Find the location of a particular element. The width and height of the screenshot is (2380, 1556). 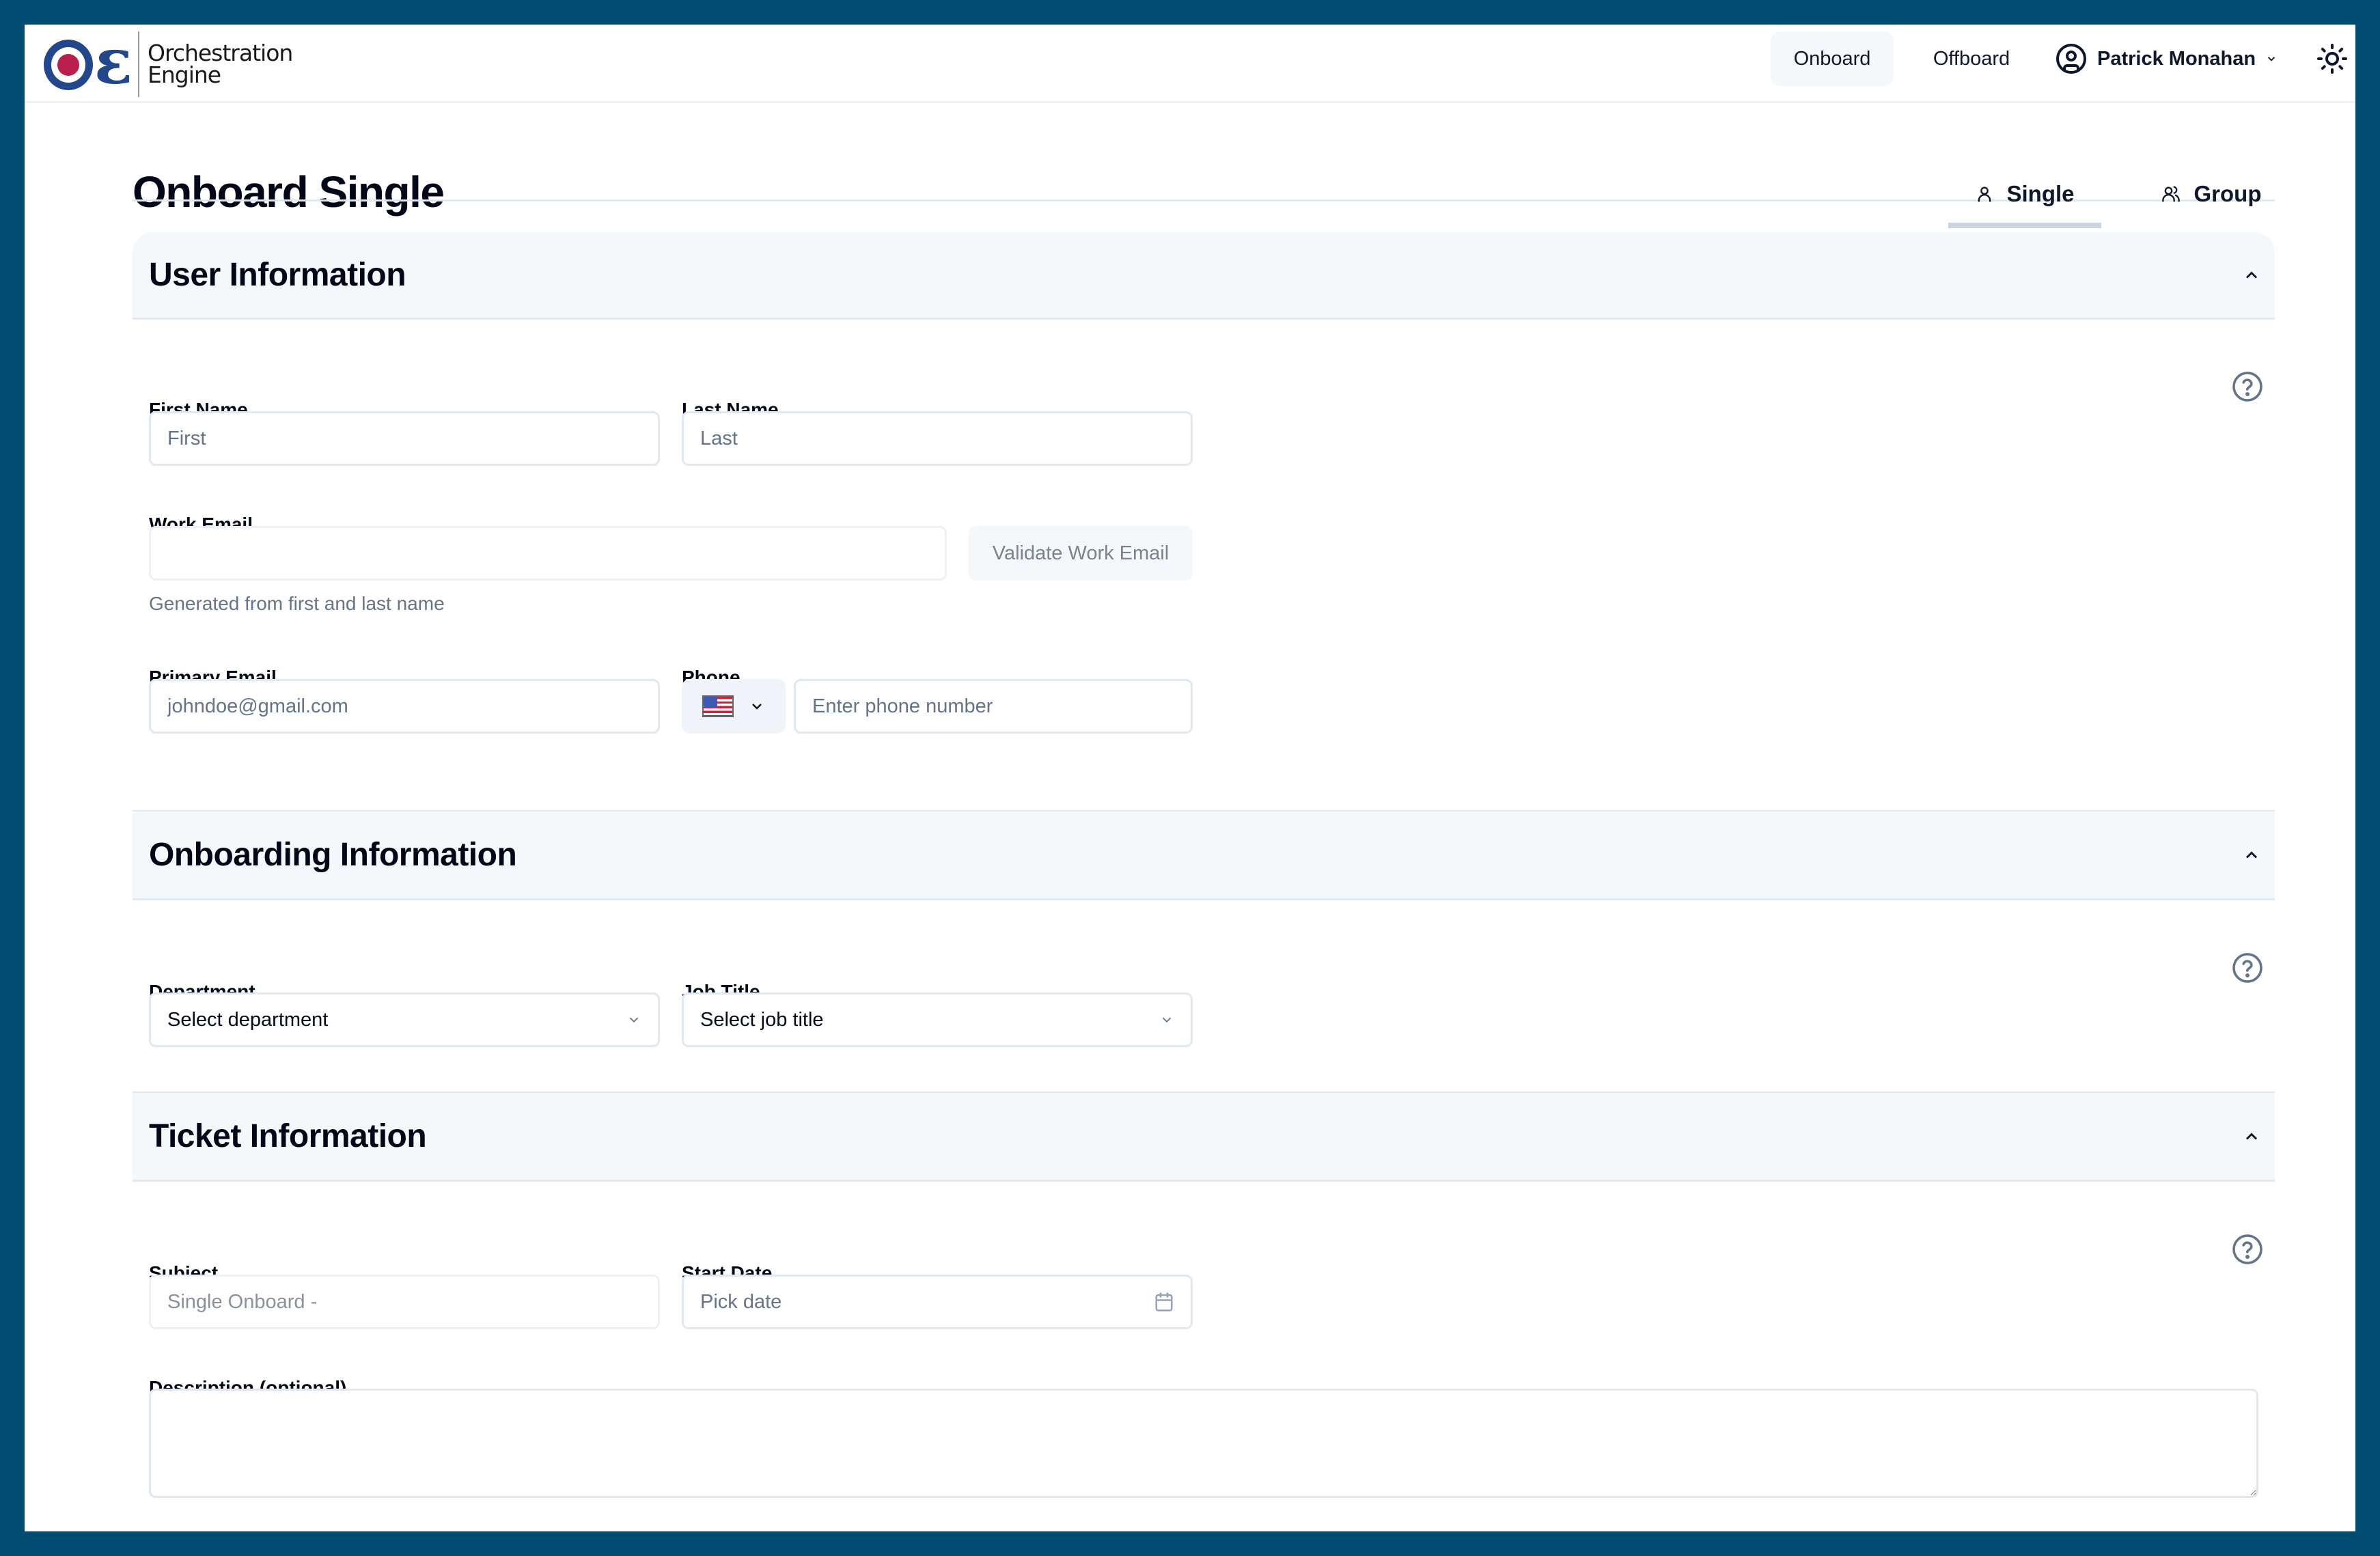

user-circle-icon is located at coordinates (2071, 59).